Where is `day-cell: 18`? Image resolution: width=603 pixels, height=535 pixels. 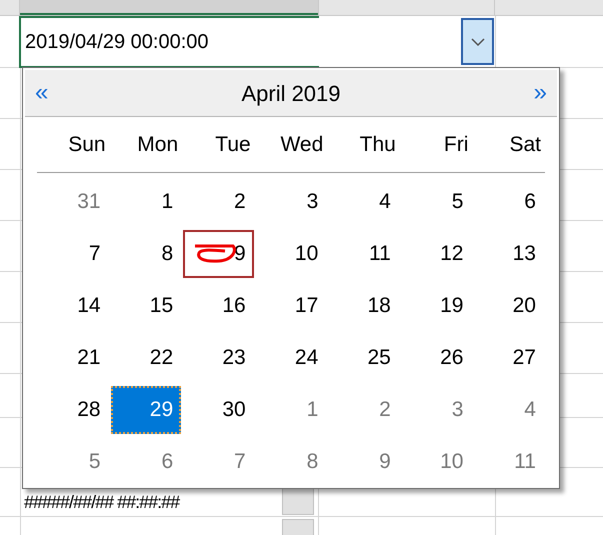
day-cell: 18 is located at coordinates (363, 306).